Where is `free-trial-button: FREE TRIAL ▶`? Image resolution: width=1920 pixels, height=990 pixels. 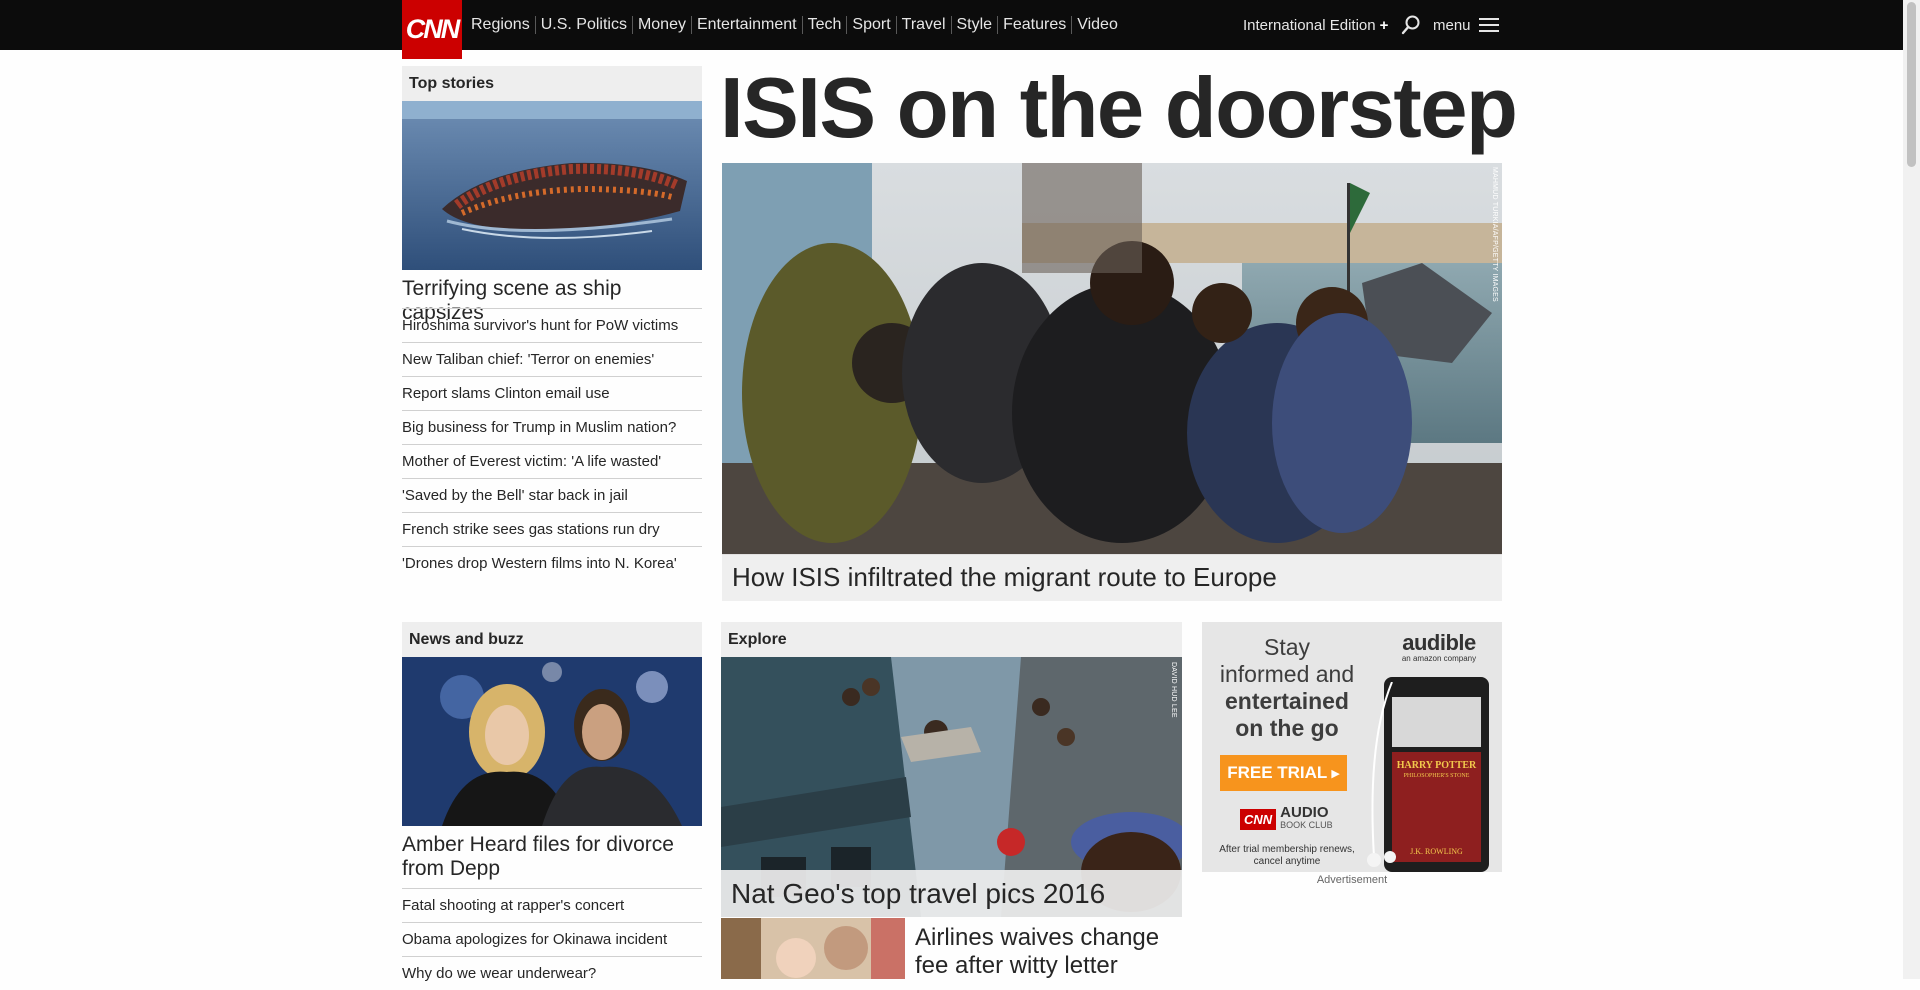
free-trial-button: FREE TRIAL ▶ is located at coordinates (1283, 773).